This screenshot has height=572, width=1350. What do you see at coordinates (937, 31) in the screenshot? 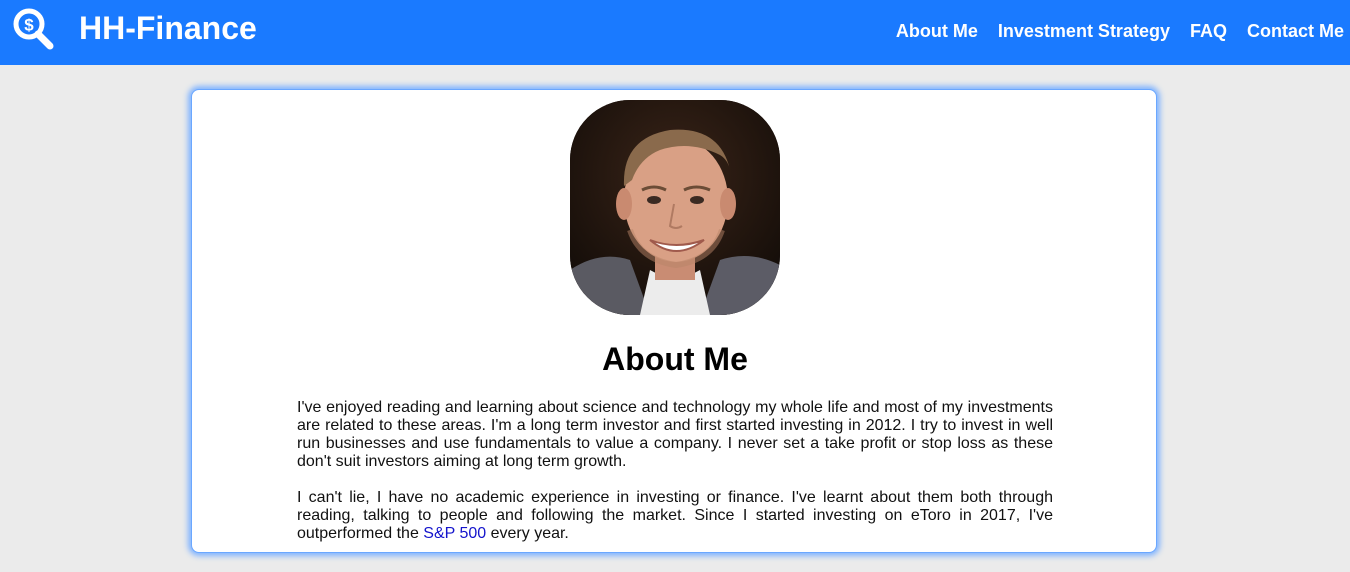
I see `nav-link-about-me: About Me` at bounding box center [937, 31].